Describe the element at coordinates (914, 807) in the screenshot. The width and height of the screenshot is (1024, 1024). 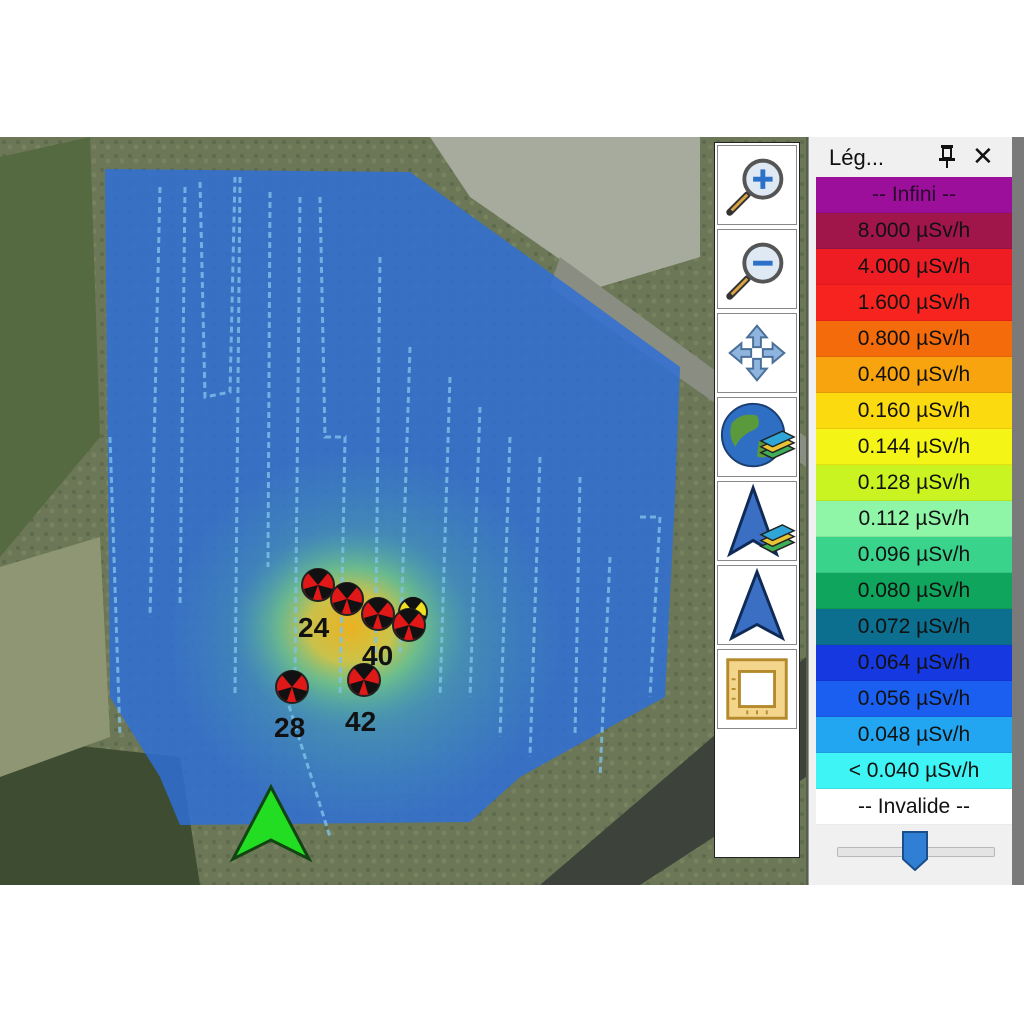
I see `legend-row: -- Invalide --` at that location.